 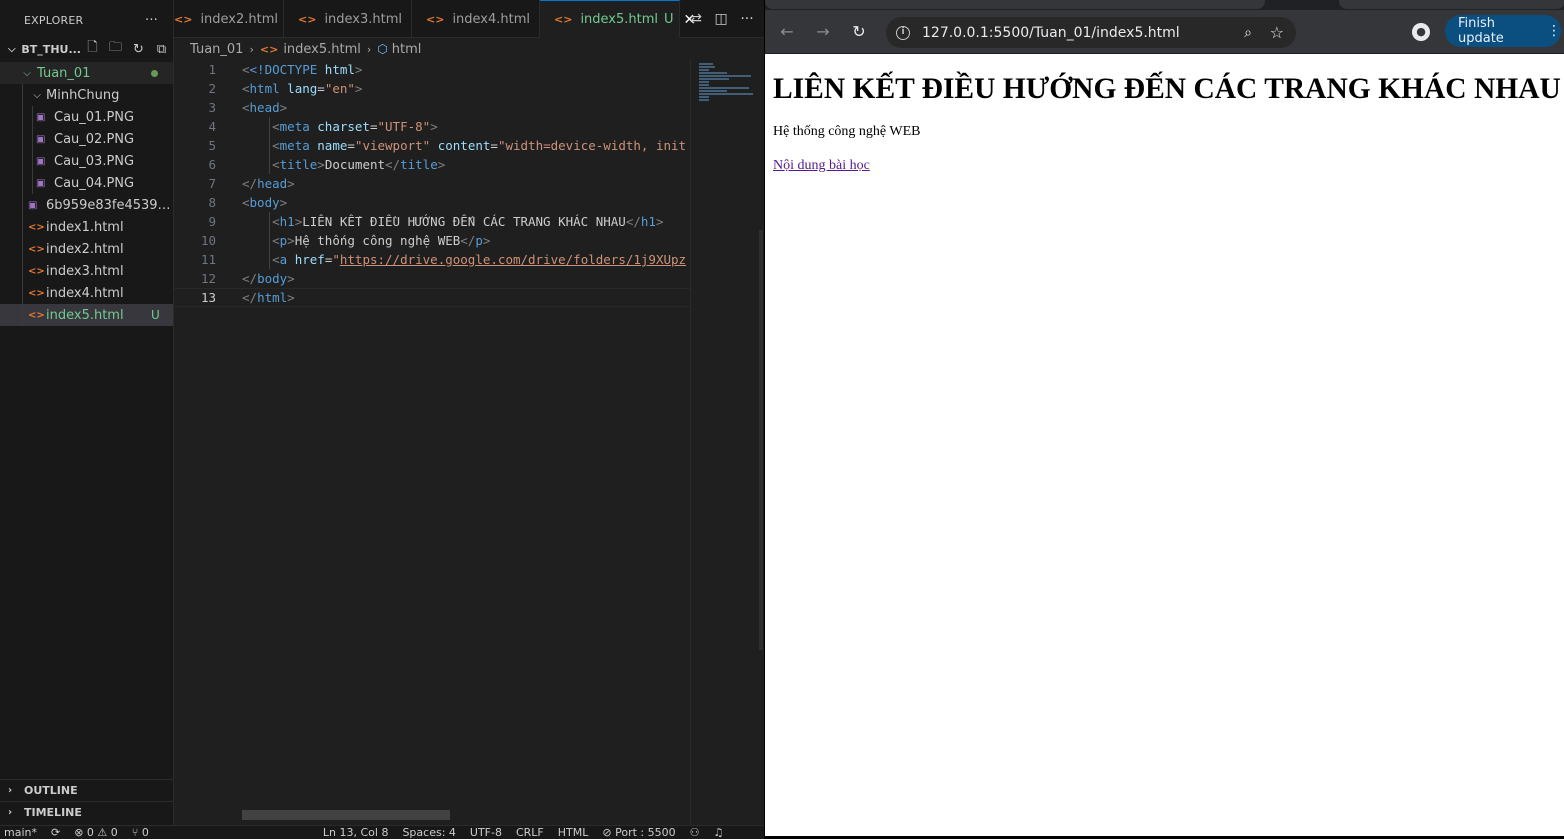 I want to click on workspace-header: ⌵ BT_THU... 🗋 🗀 ↻ ⧉, so click(x=86, y=49).